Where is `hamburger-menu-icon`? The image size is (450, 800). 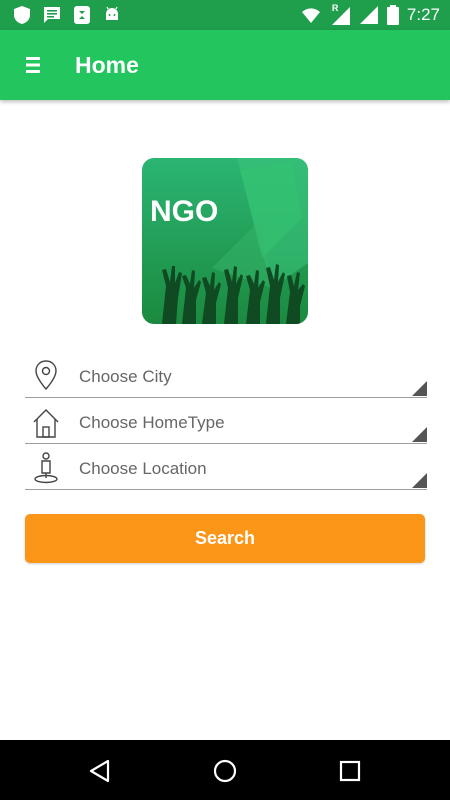 hamburger-menu-icon is located at coordinates (33, 65).